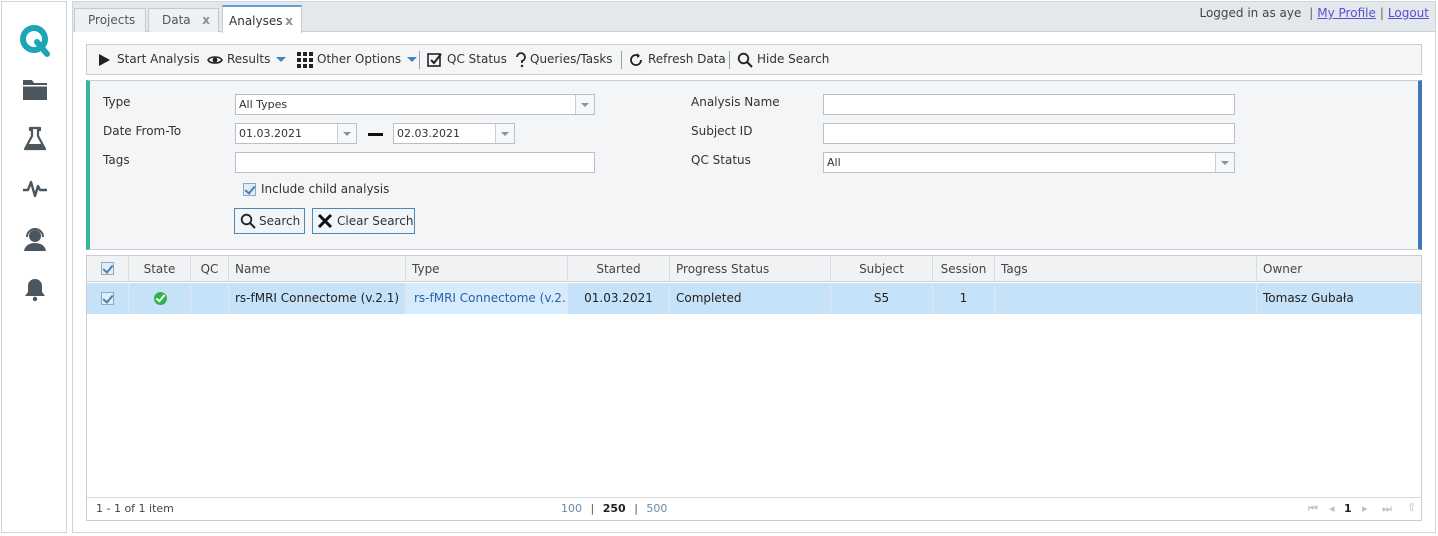 The width and height of the screenshot is (1438, 536). Describe the element at coordinates (964, 269) in the screenshot. I see `column-header-session: Session` at that location.